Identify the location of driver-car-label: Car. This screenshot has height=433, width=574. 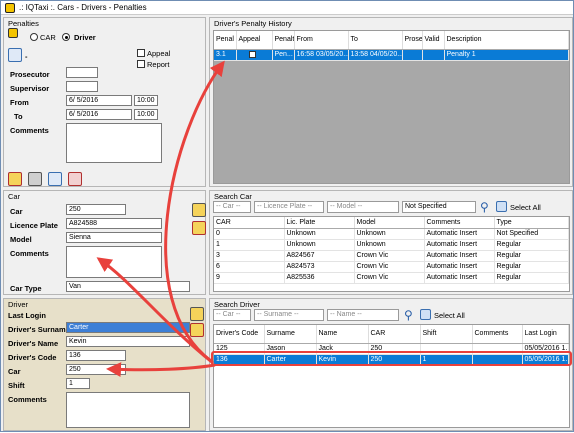
(14, 371).